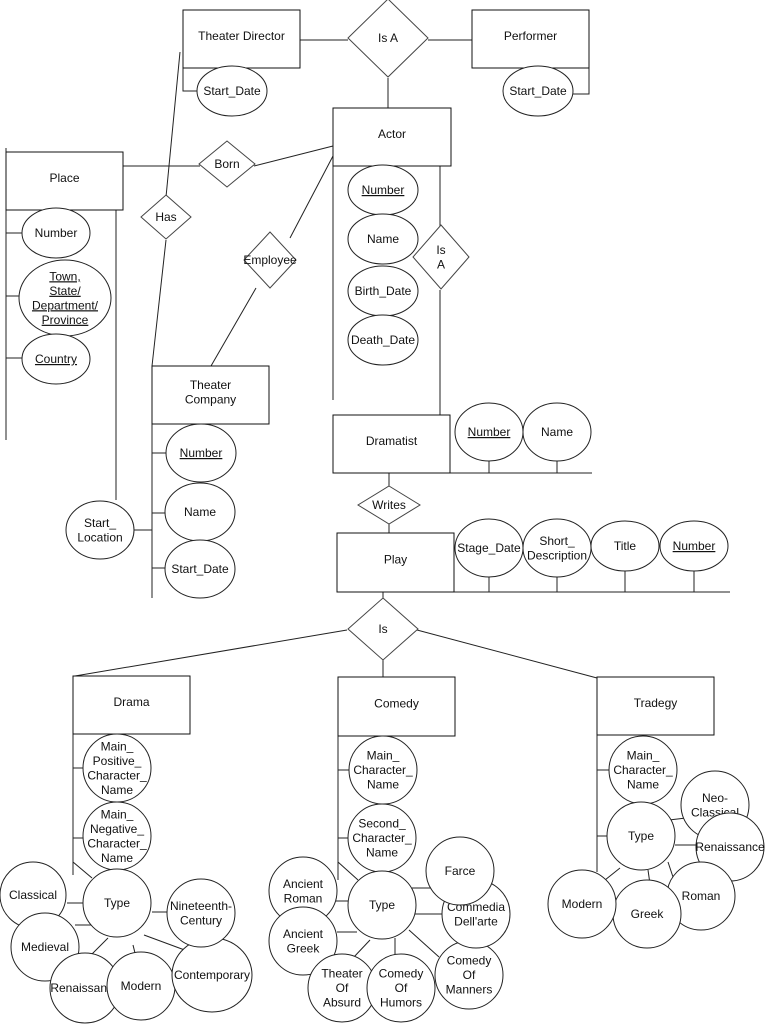  I want to click on attribute-comedy-main-character: Main_Character_Name, so click(383, 770).